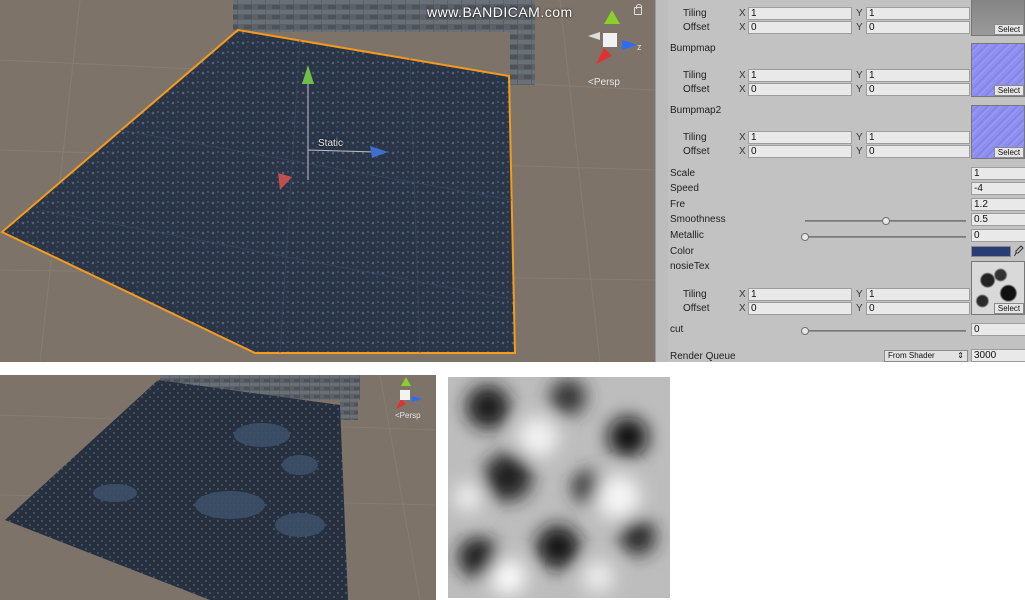 The image size is (1025, 600). What do you see at coordinates (690, 266) in the screenshot?
I see `noisetex-label: nosieTex` at bounding box center [690, 266].